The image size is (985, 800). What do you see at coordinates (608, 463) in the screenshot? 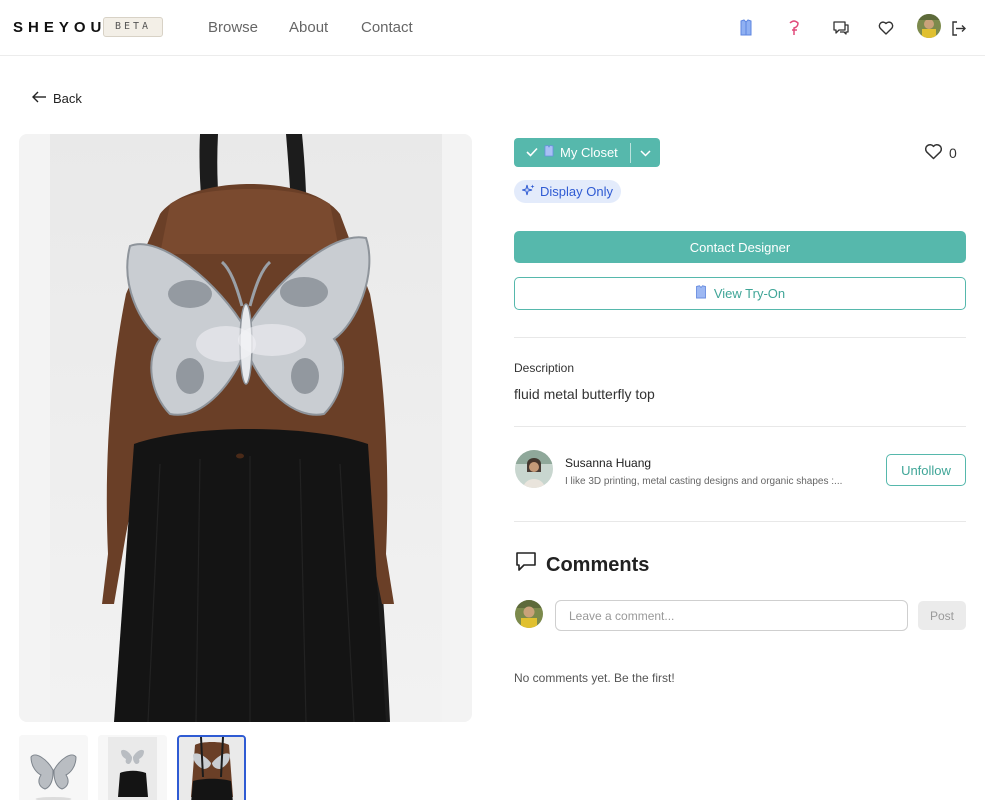
I see `designer-name: Susanna Huang` at bounding box center [608, 463].